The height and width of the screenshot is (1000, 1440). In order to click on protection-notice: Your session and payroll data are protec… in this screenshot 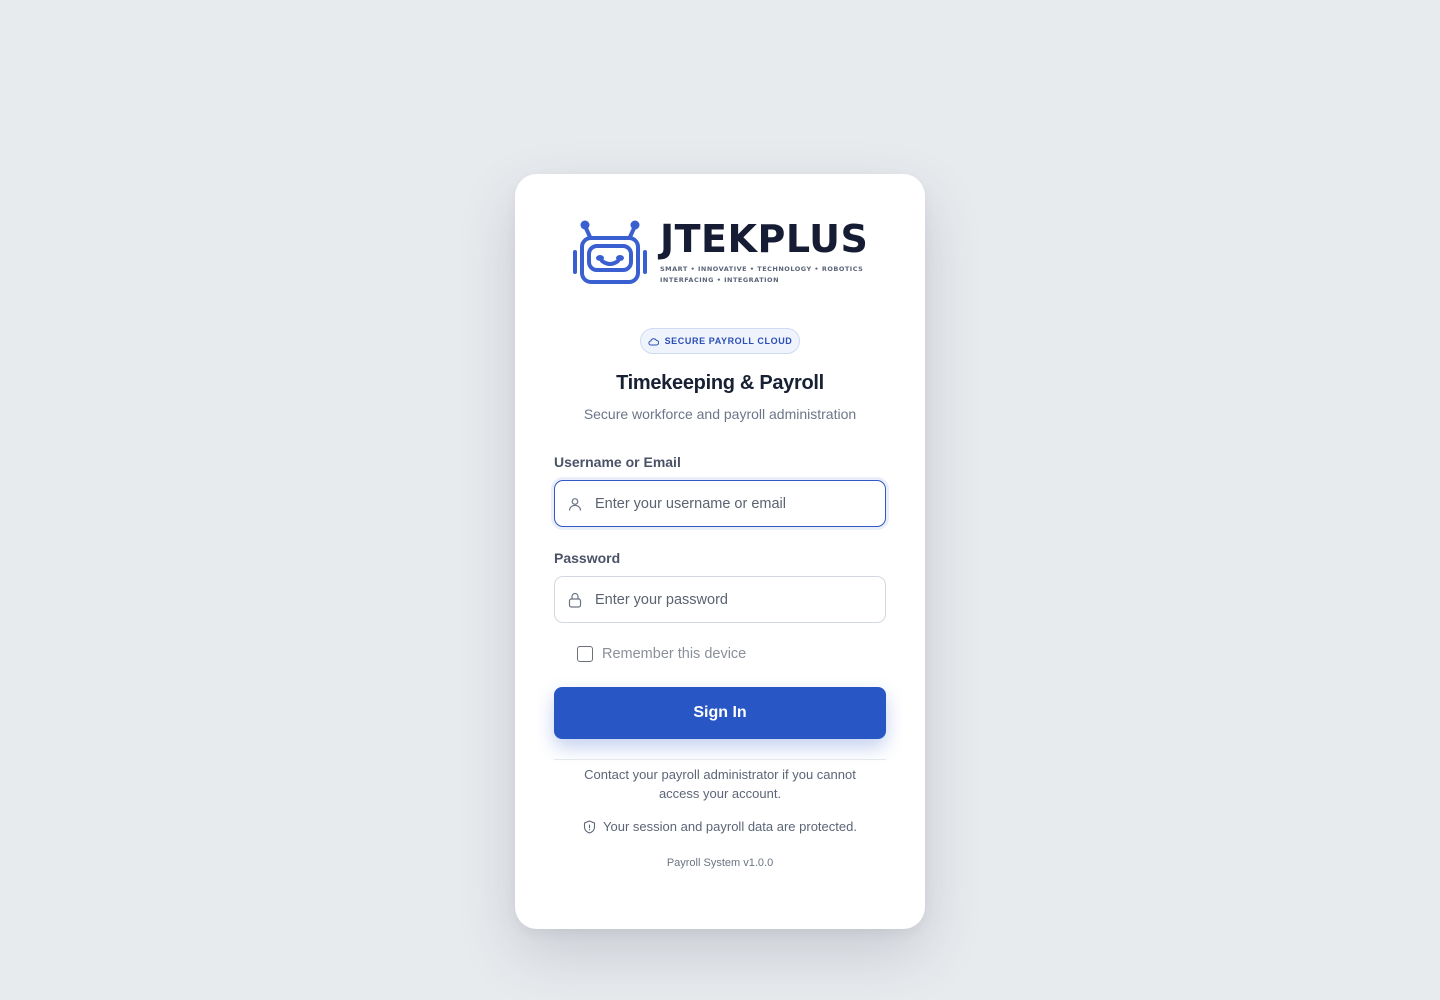, I will do `click(720, 826)`.